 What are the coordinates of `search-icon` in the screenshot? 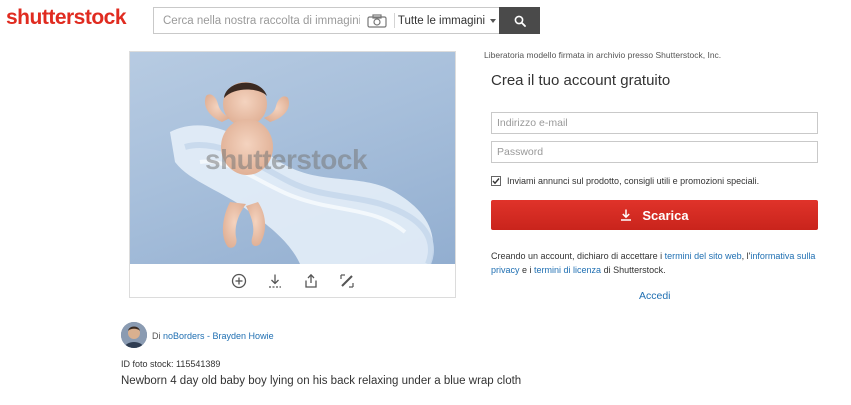 It's located at (520, 21).